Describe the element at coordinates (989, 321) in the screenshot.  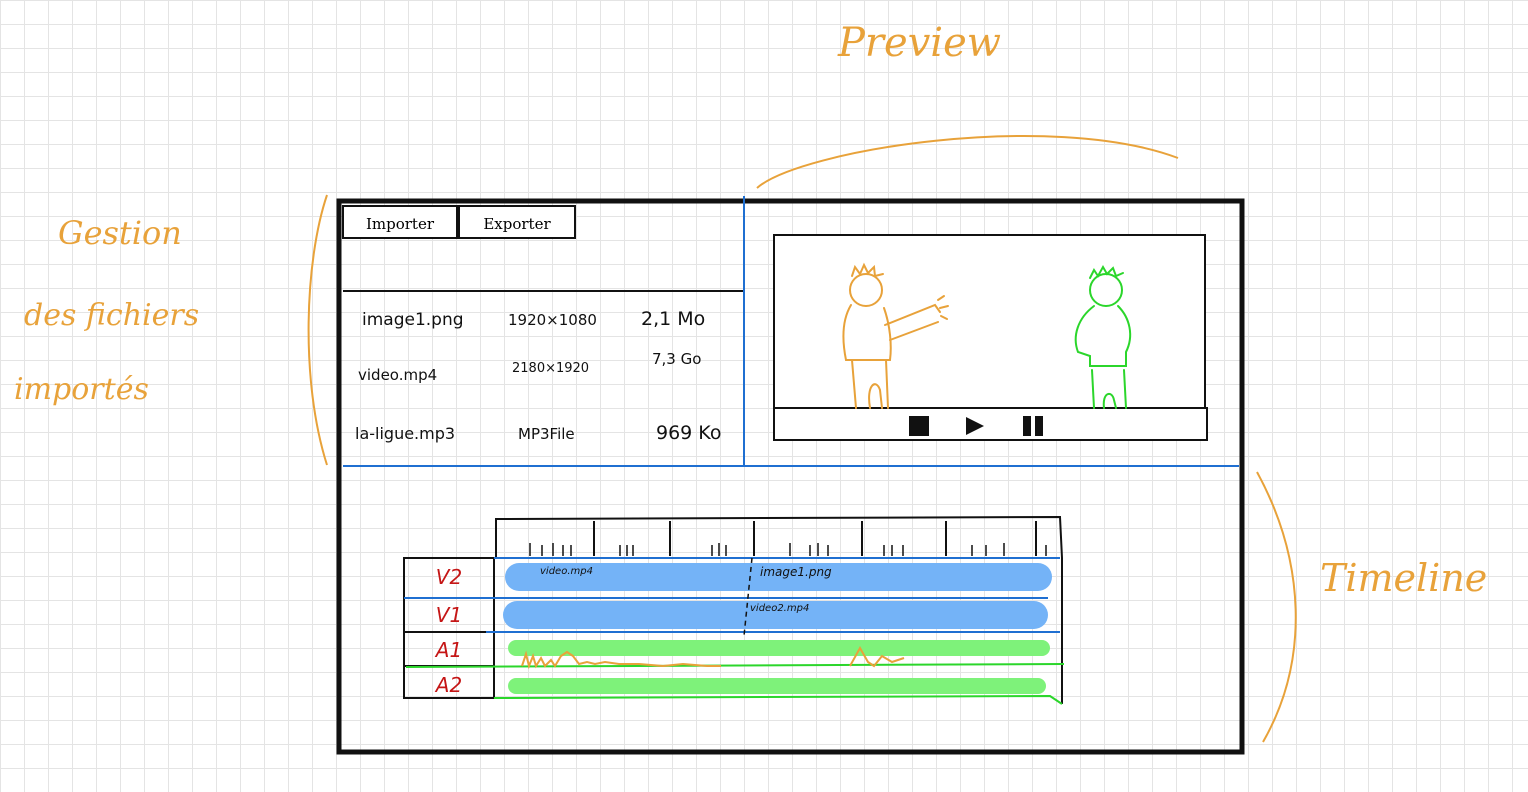
I see `preview-viewport` at that location.